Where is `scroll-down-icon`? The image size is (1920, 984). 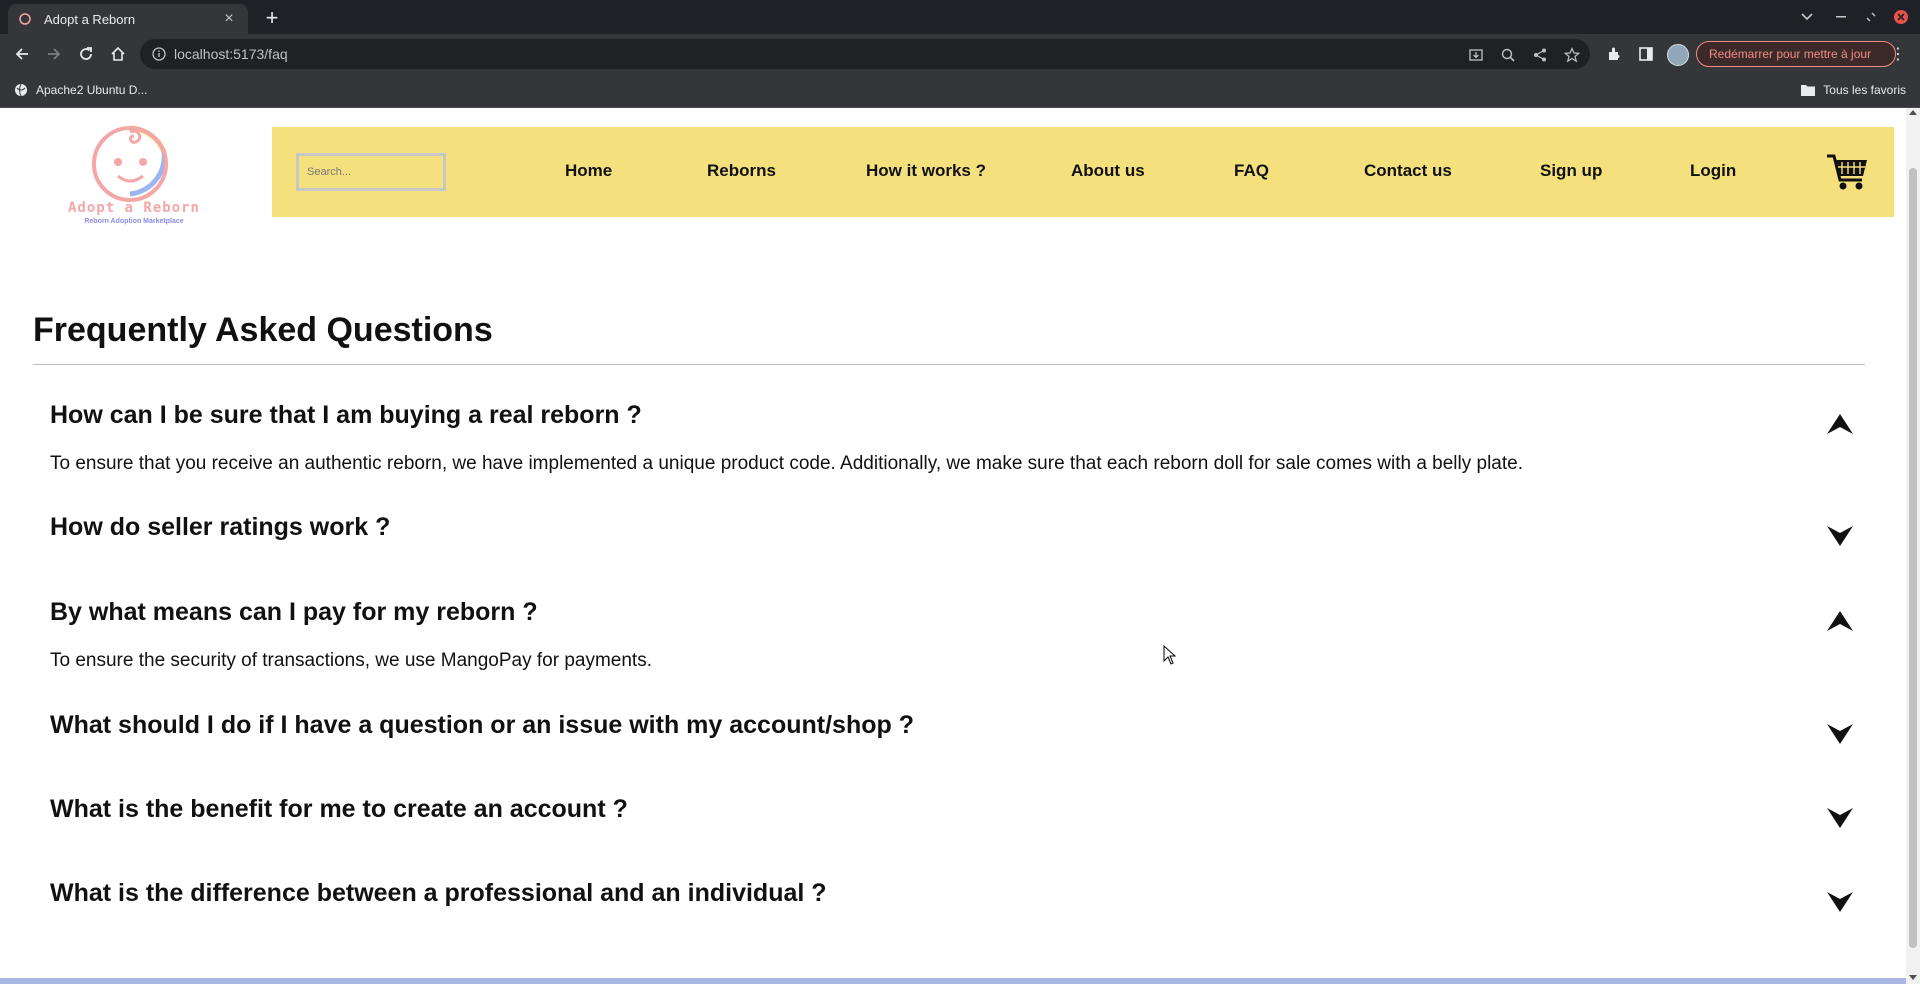
scroll-down-icon is located at coordinates (1913, 977).